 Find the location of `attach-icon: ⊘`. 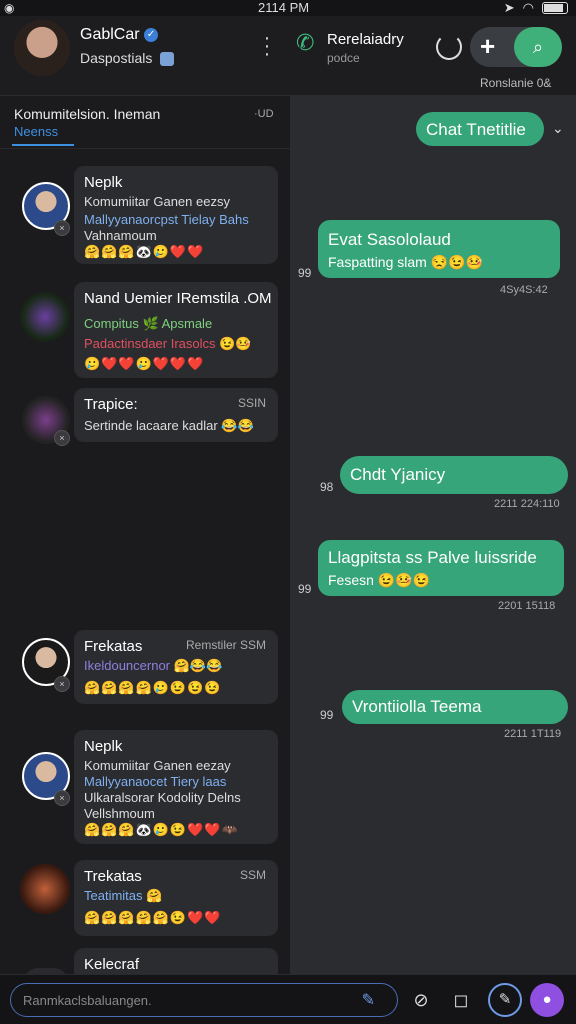

attach-icon: ⊘ is located at coordinates (421, 1000).